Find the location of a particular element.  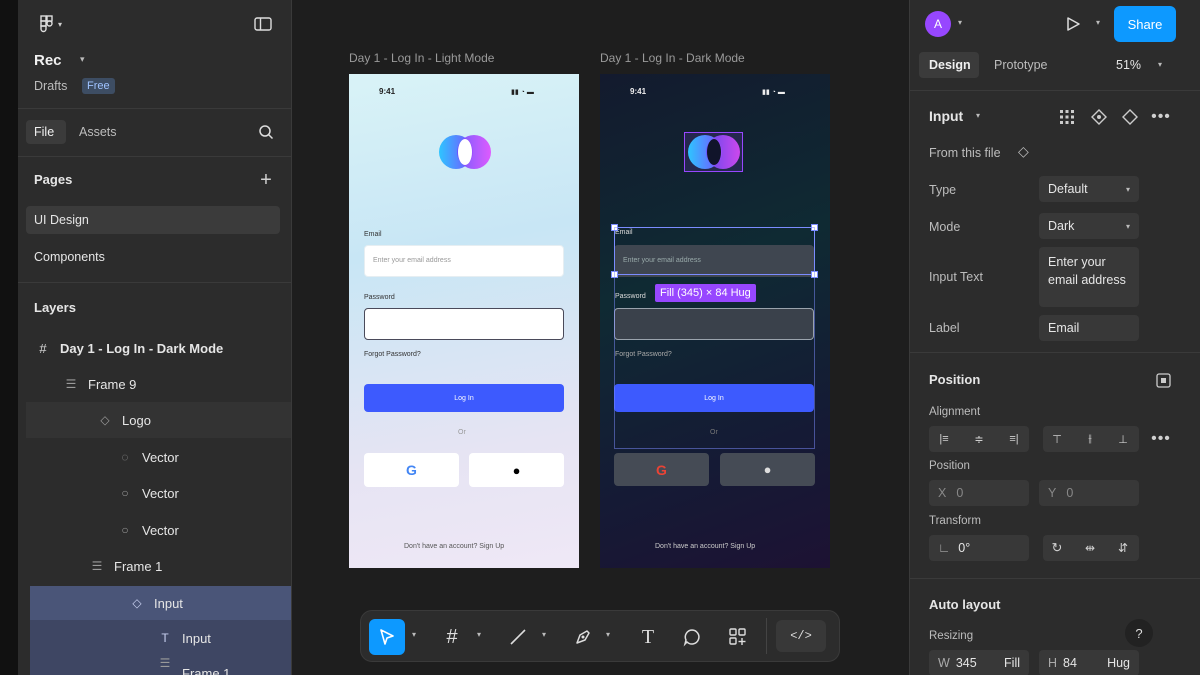

tab-design: Design is located at coordinates (950, 65).